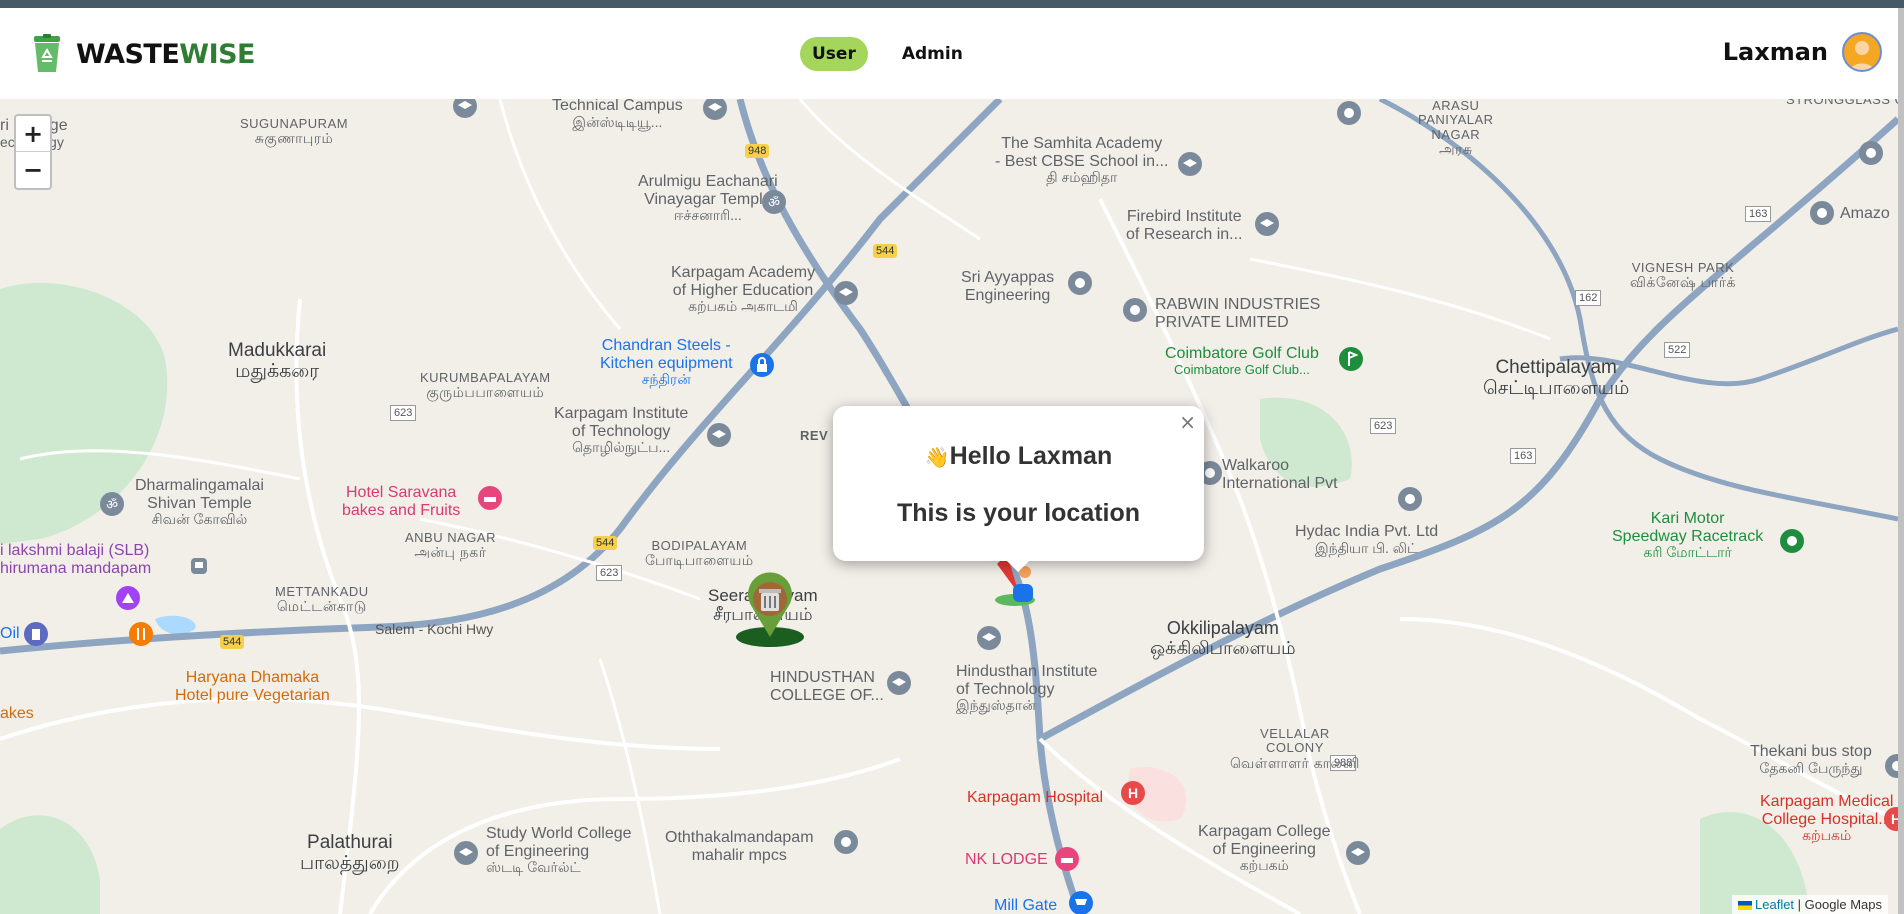  Describe the element at coordinates (699, 553) in the screenshot. I see `label-bodipalayam: BODIPALAYAM போடிபாளையம்` at that location.